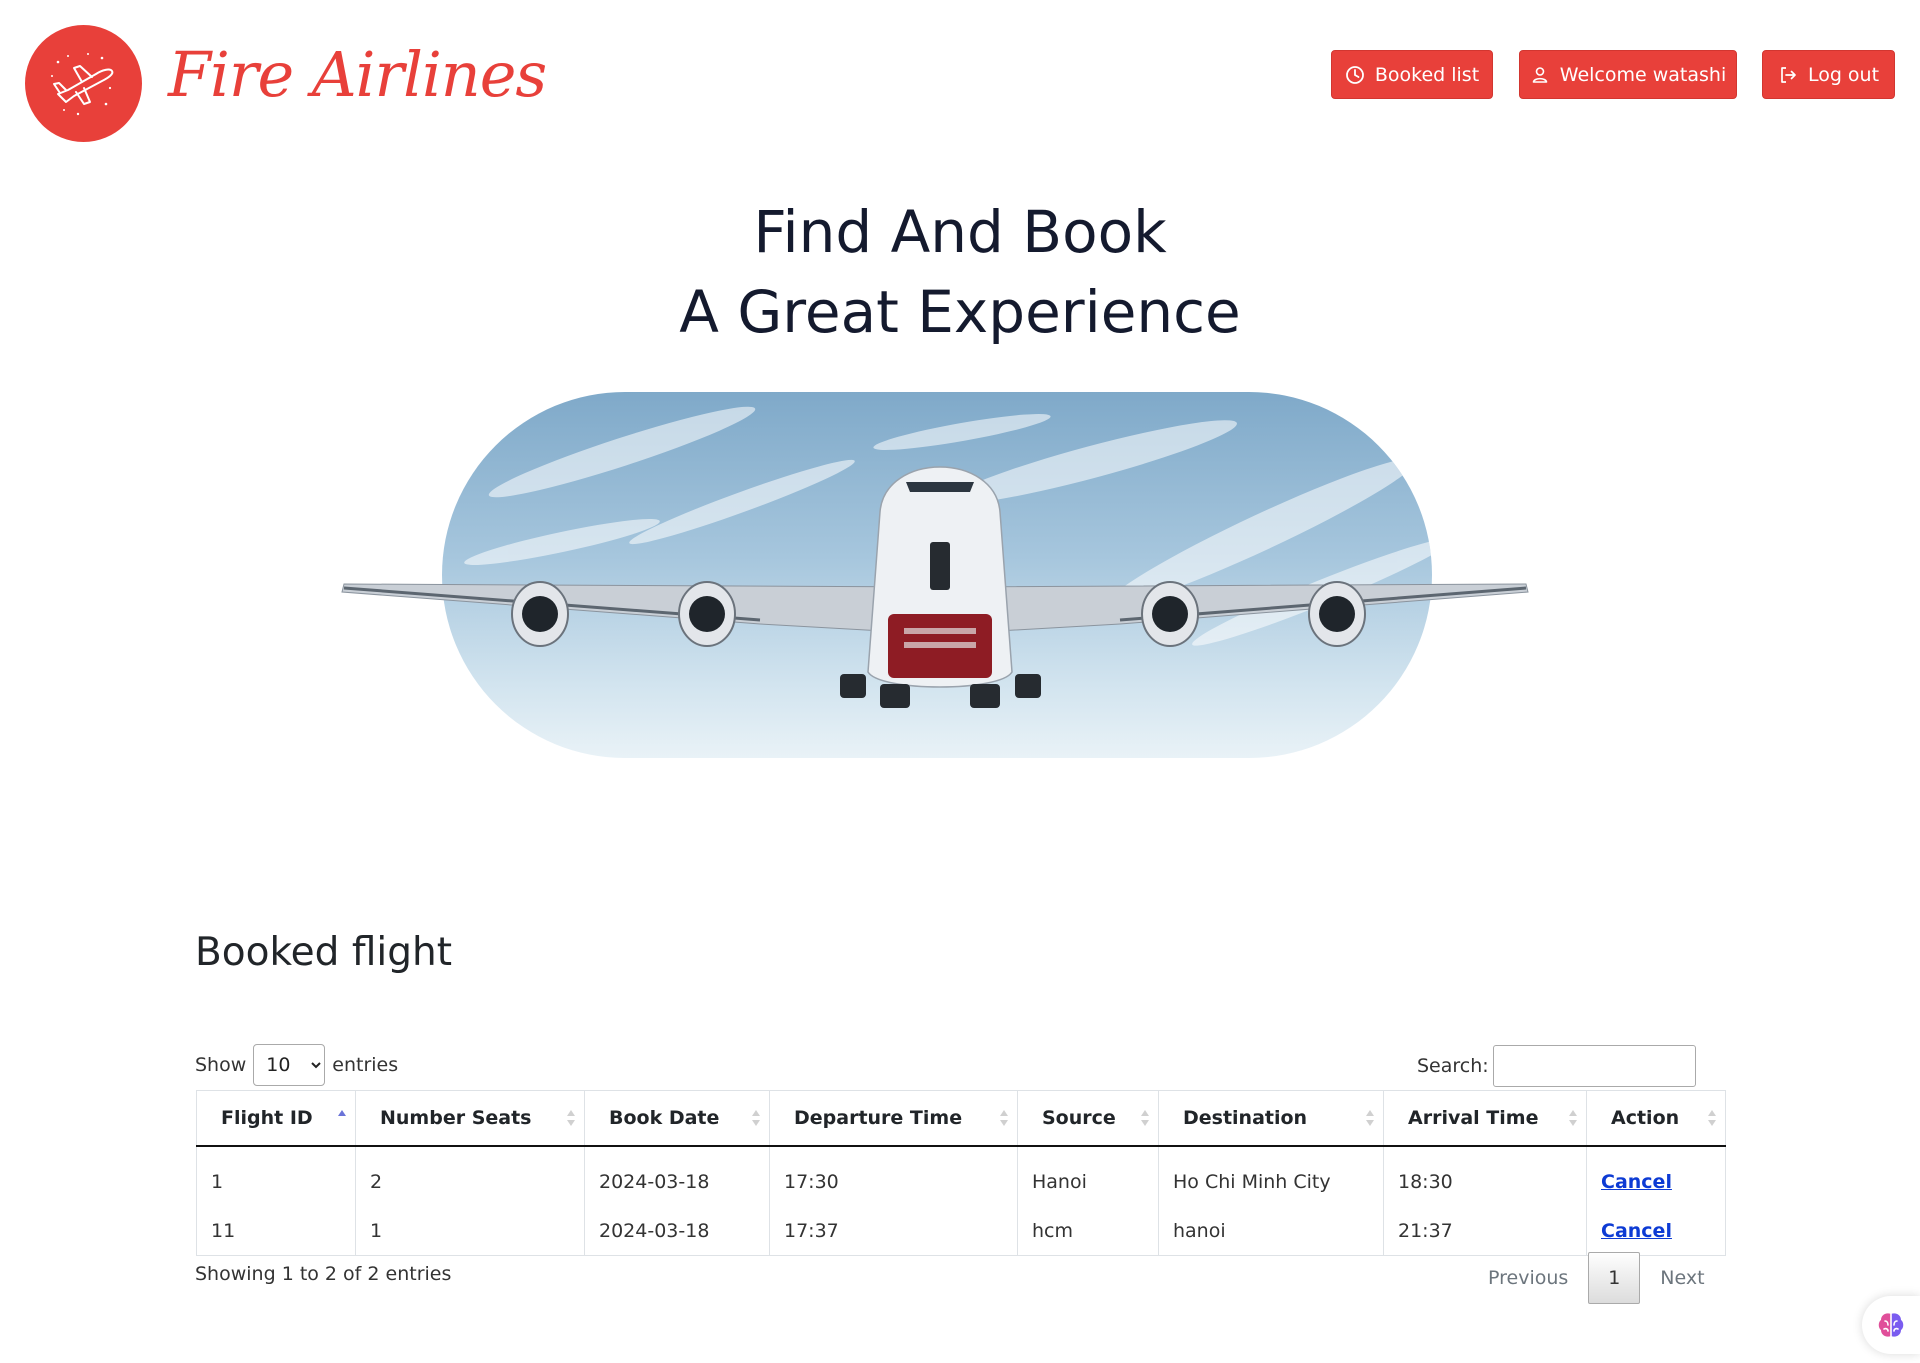 Image resolution: width=1920 pixels, height=1363 pixels. I want to click on column-header-source: Source, so click(1088, 1118).